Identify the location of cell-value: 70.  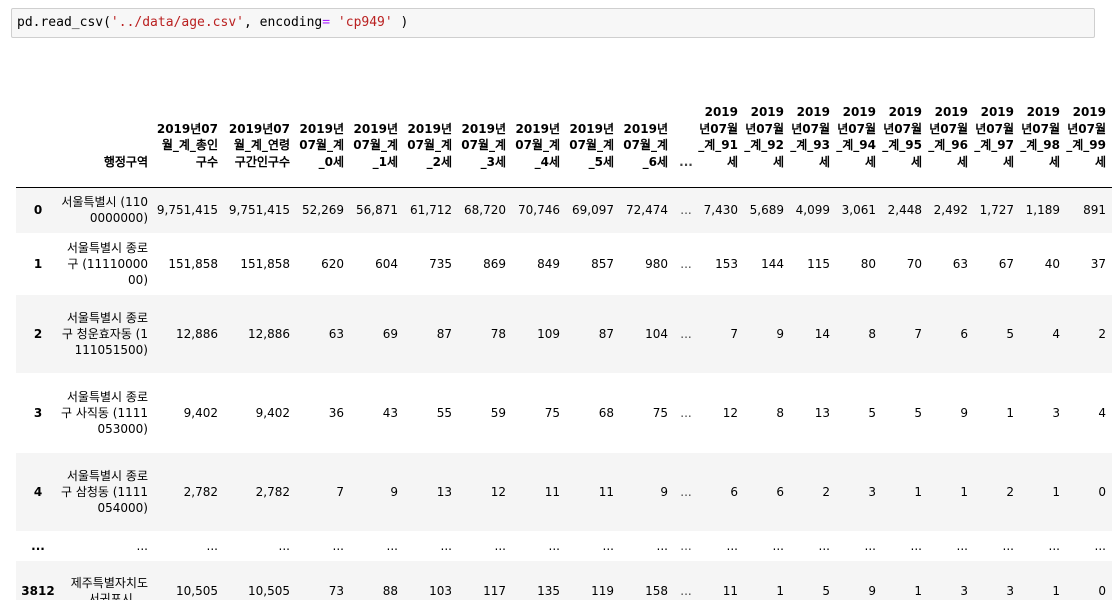
(914, 264).